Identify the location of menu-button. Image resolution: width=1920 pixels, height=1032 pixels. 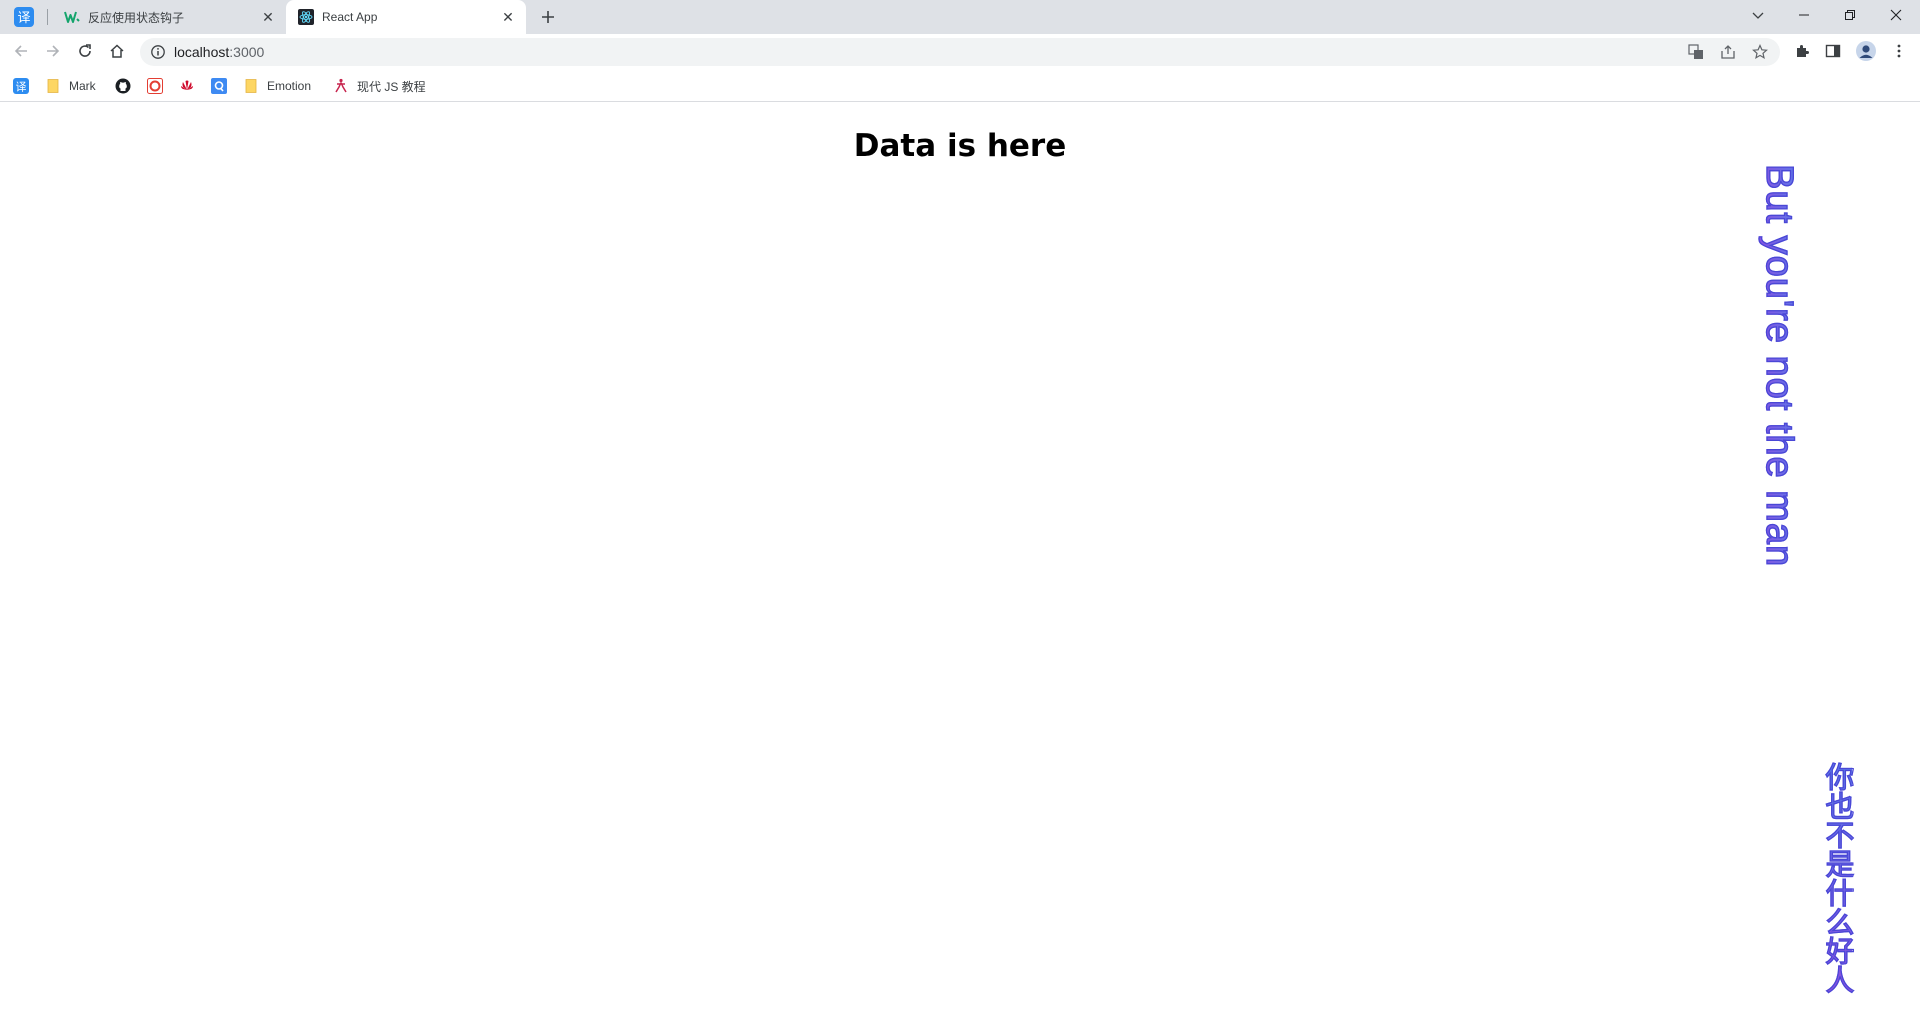
(1899, 51).